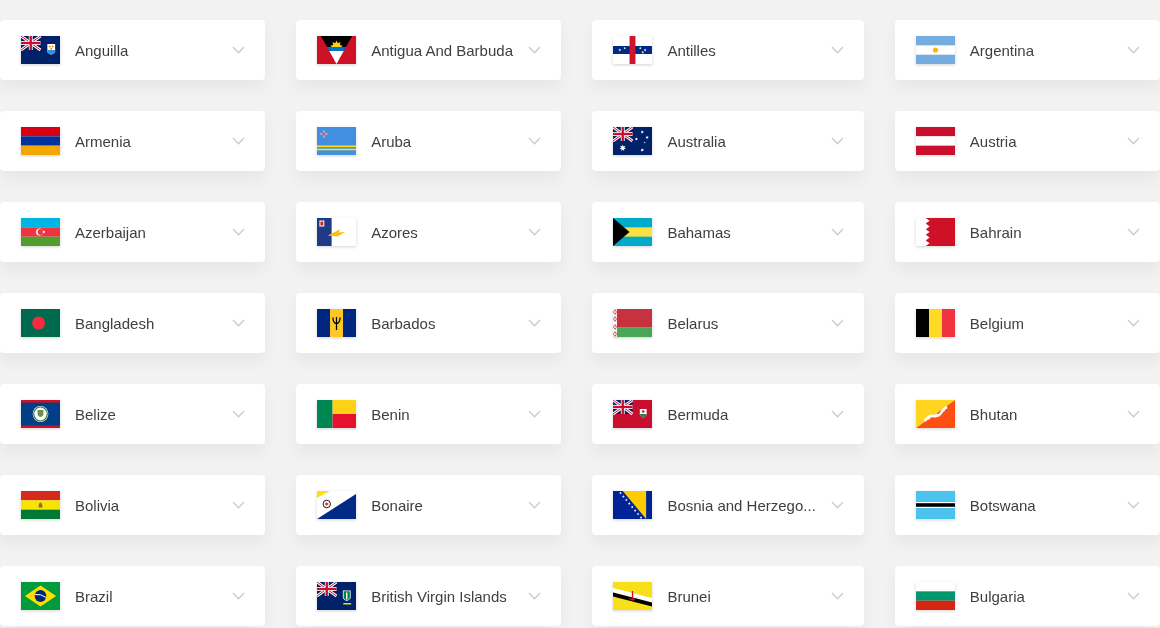 This screenshot has width=1160, height=628. What do you see at coordinates (1027, 141) in the screenshot?
I see `country-dropdown: Austria` at bounding box center [1027, 141].